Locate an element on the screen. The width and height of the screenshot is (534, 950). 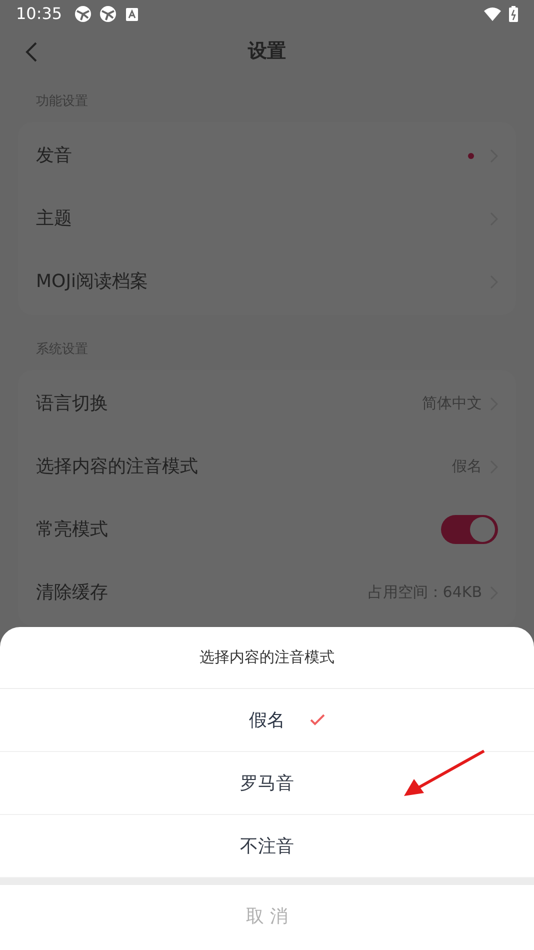
sheet-title: 选择内容的注音模式 is located at coordinates (267, 657).